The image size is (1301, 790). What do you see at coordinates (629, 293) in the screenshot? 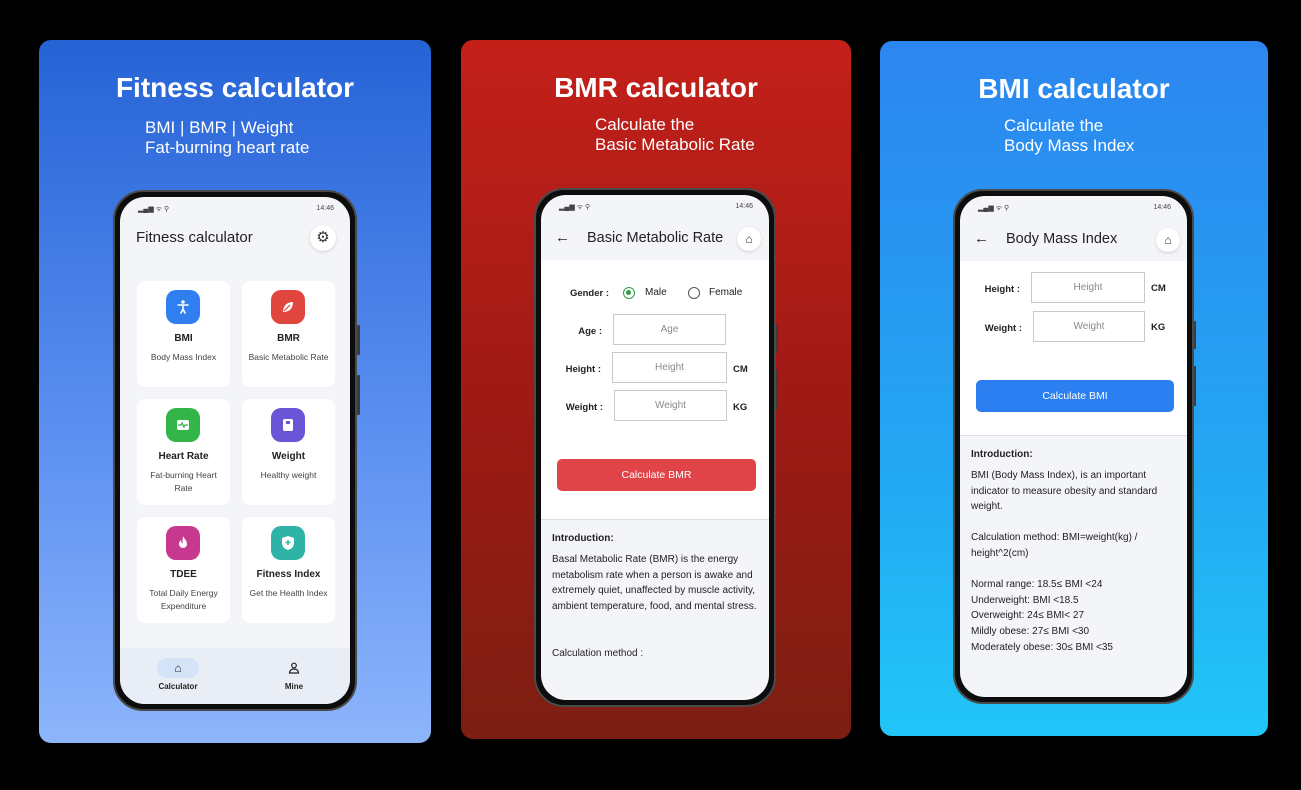
I see `male-radio` at bounding box center [629, 293].